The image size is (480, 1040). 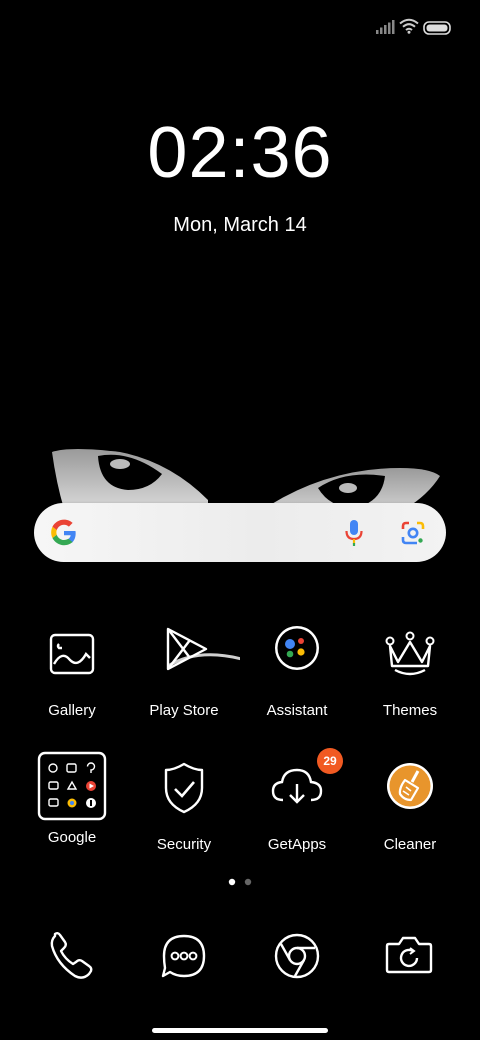 I want to click on microphone-icon, so click(x=354, y=533).